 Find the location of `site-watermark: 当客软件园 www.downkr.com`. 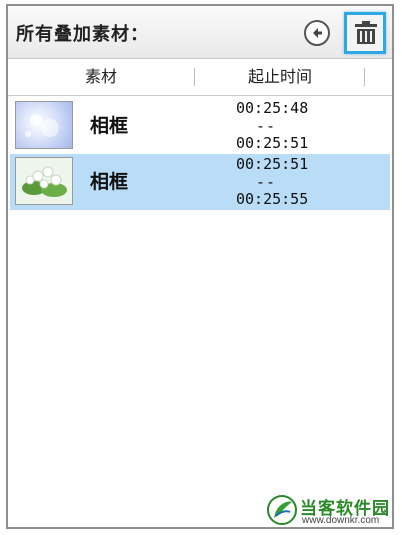

site-watermark: 当客软件园 www.downkr.com is located at coordinates (332, 512).